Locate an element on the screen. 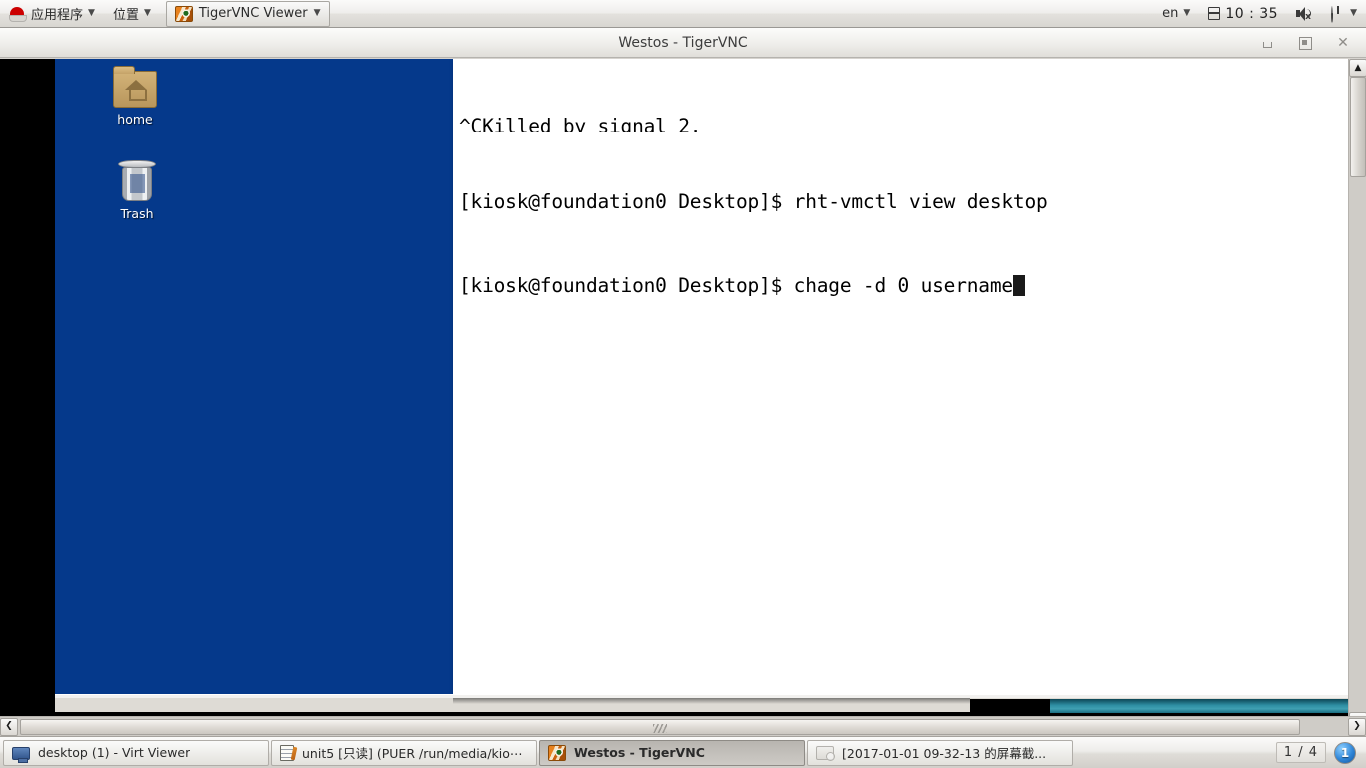 The width and height of the screenshot is (1366, 768). taskbar-item-unit5-document: unit5 [只读] (PUER /run/media/kio⋯ is located at coordinates (404, 752).